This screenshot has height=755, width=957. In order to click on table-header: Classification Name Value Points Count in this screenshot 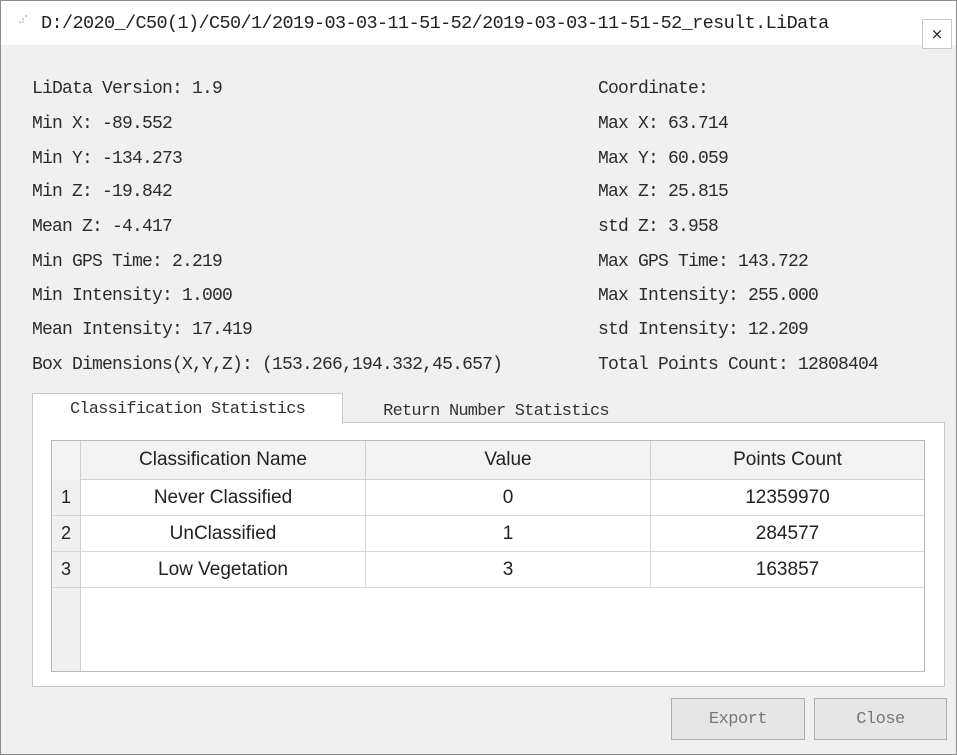, I will do `click(488, 460)`.